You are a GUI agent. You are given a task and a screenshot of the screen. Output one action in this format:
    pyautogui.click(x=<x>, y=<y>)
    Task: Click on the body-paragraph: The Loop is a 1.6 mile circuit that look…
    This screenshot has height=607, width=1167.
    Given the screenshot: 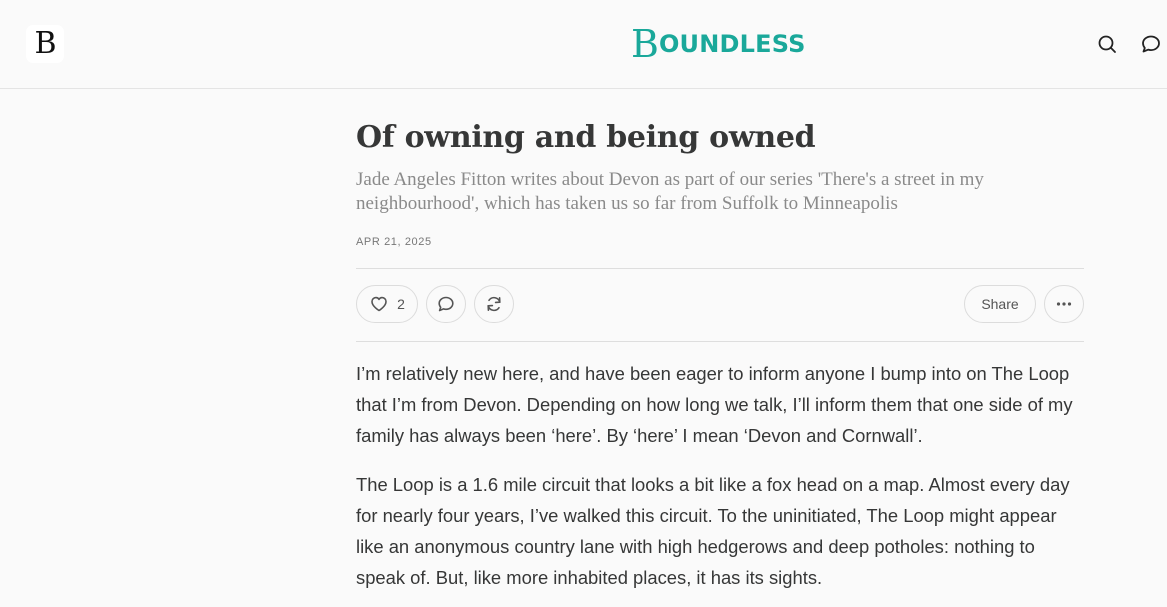 What is the action you would take?
    pyautogui.click(x=713, y=531)
    